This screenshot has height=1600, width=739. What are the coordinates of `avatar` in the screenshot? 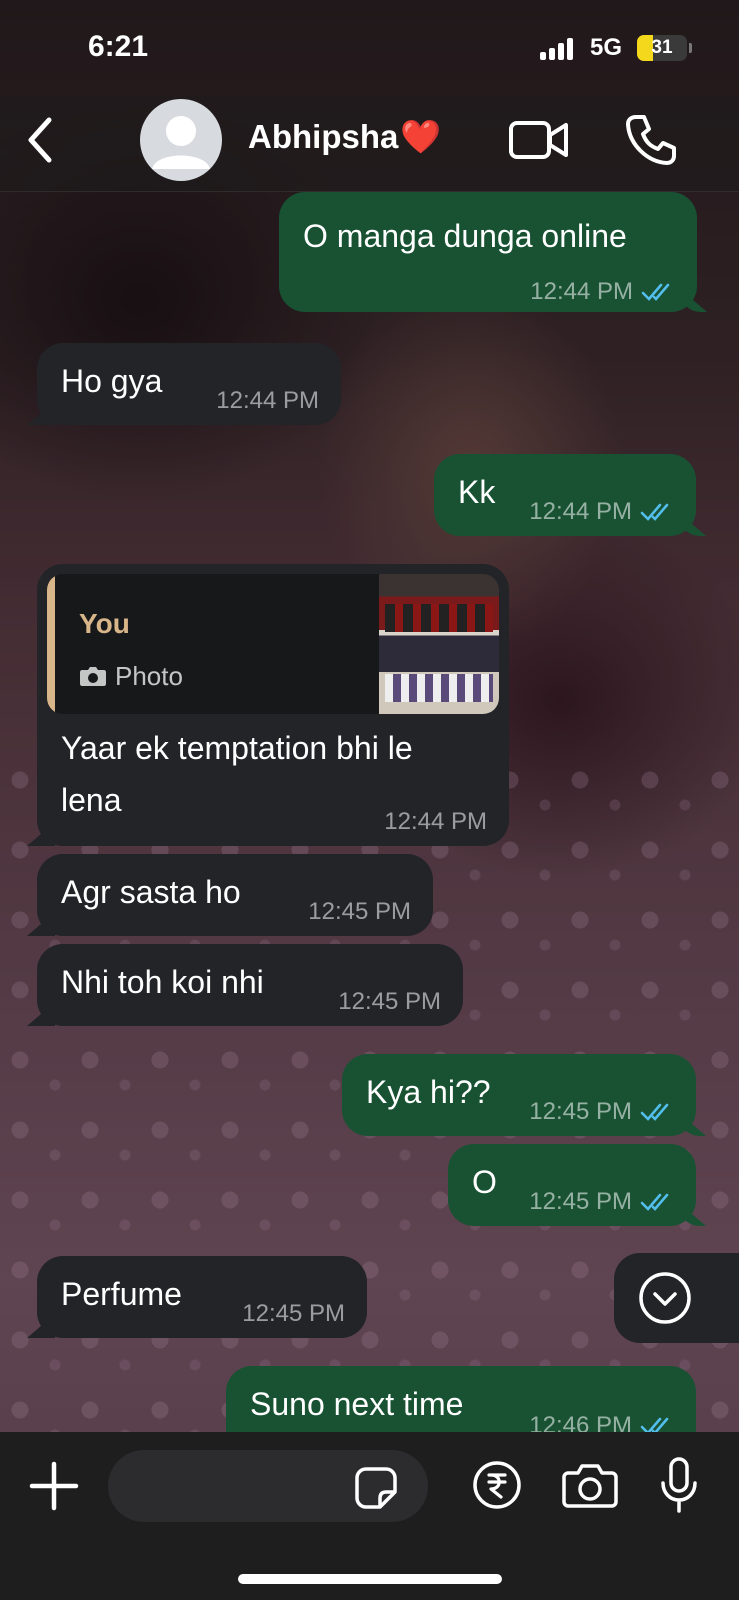 It's located at (181, 140).